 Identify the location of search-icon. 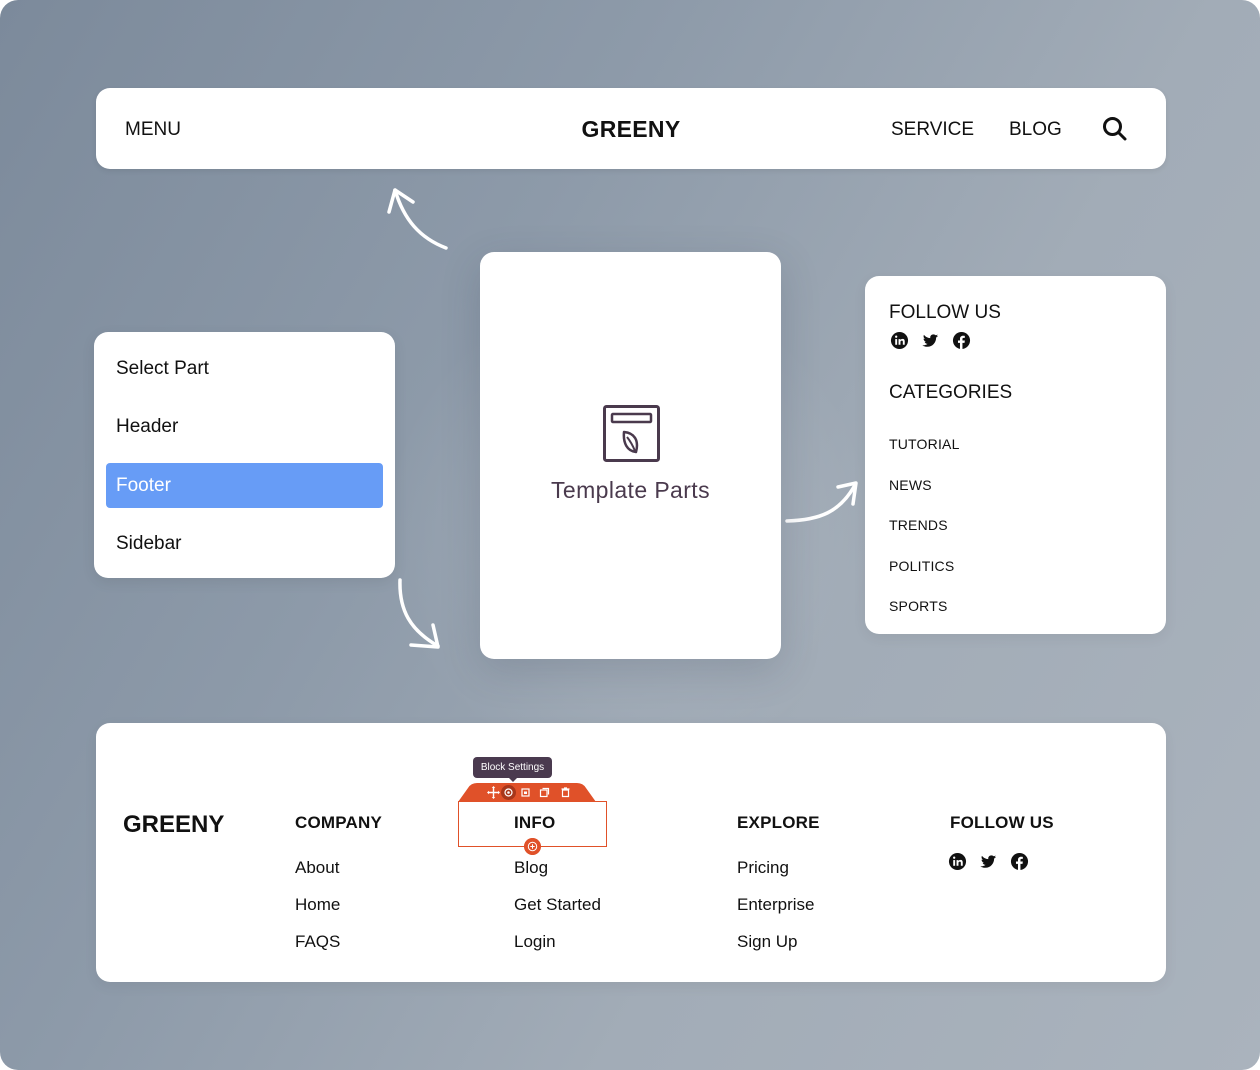
(1115, 129).